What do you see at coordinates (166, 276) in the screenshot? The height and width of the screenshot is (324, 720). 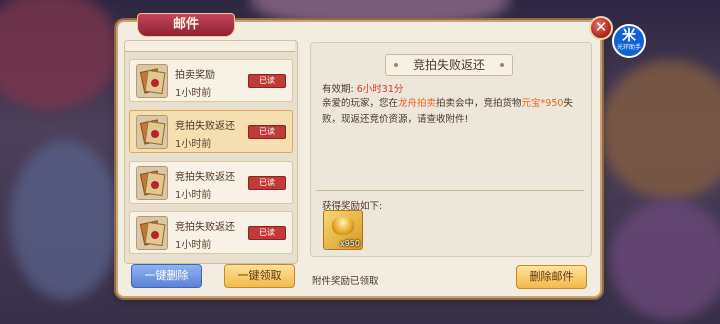 I see `delete-all-button: 一键删除` at bounding box center [166, 276].